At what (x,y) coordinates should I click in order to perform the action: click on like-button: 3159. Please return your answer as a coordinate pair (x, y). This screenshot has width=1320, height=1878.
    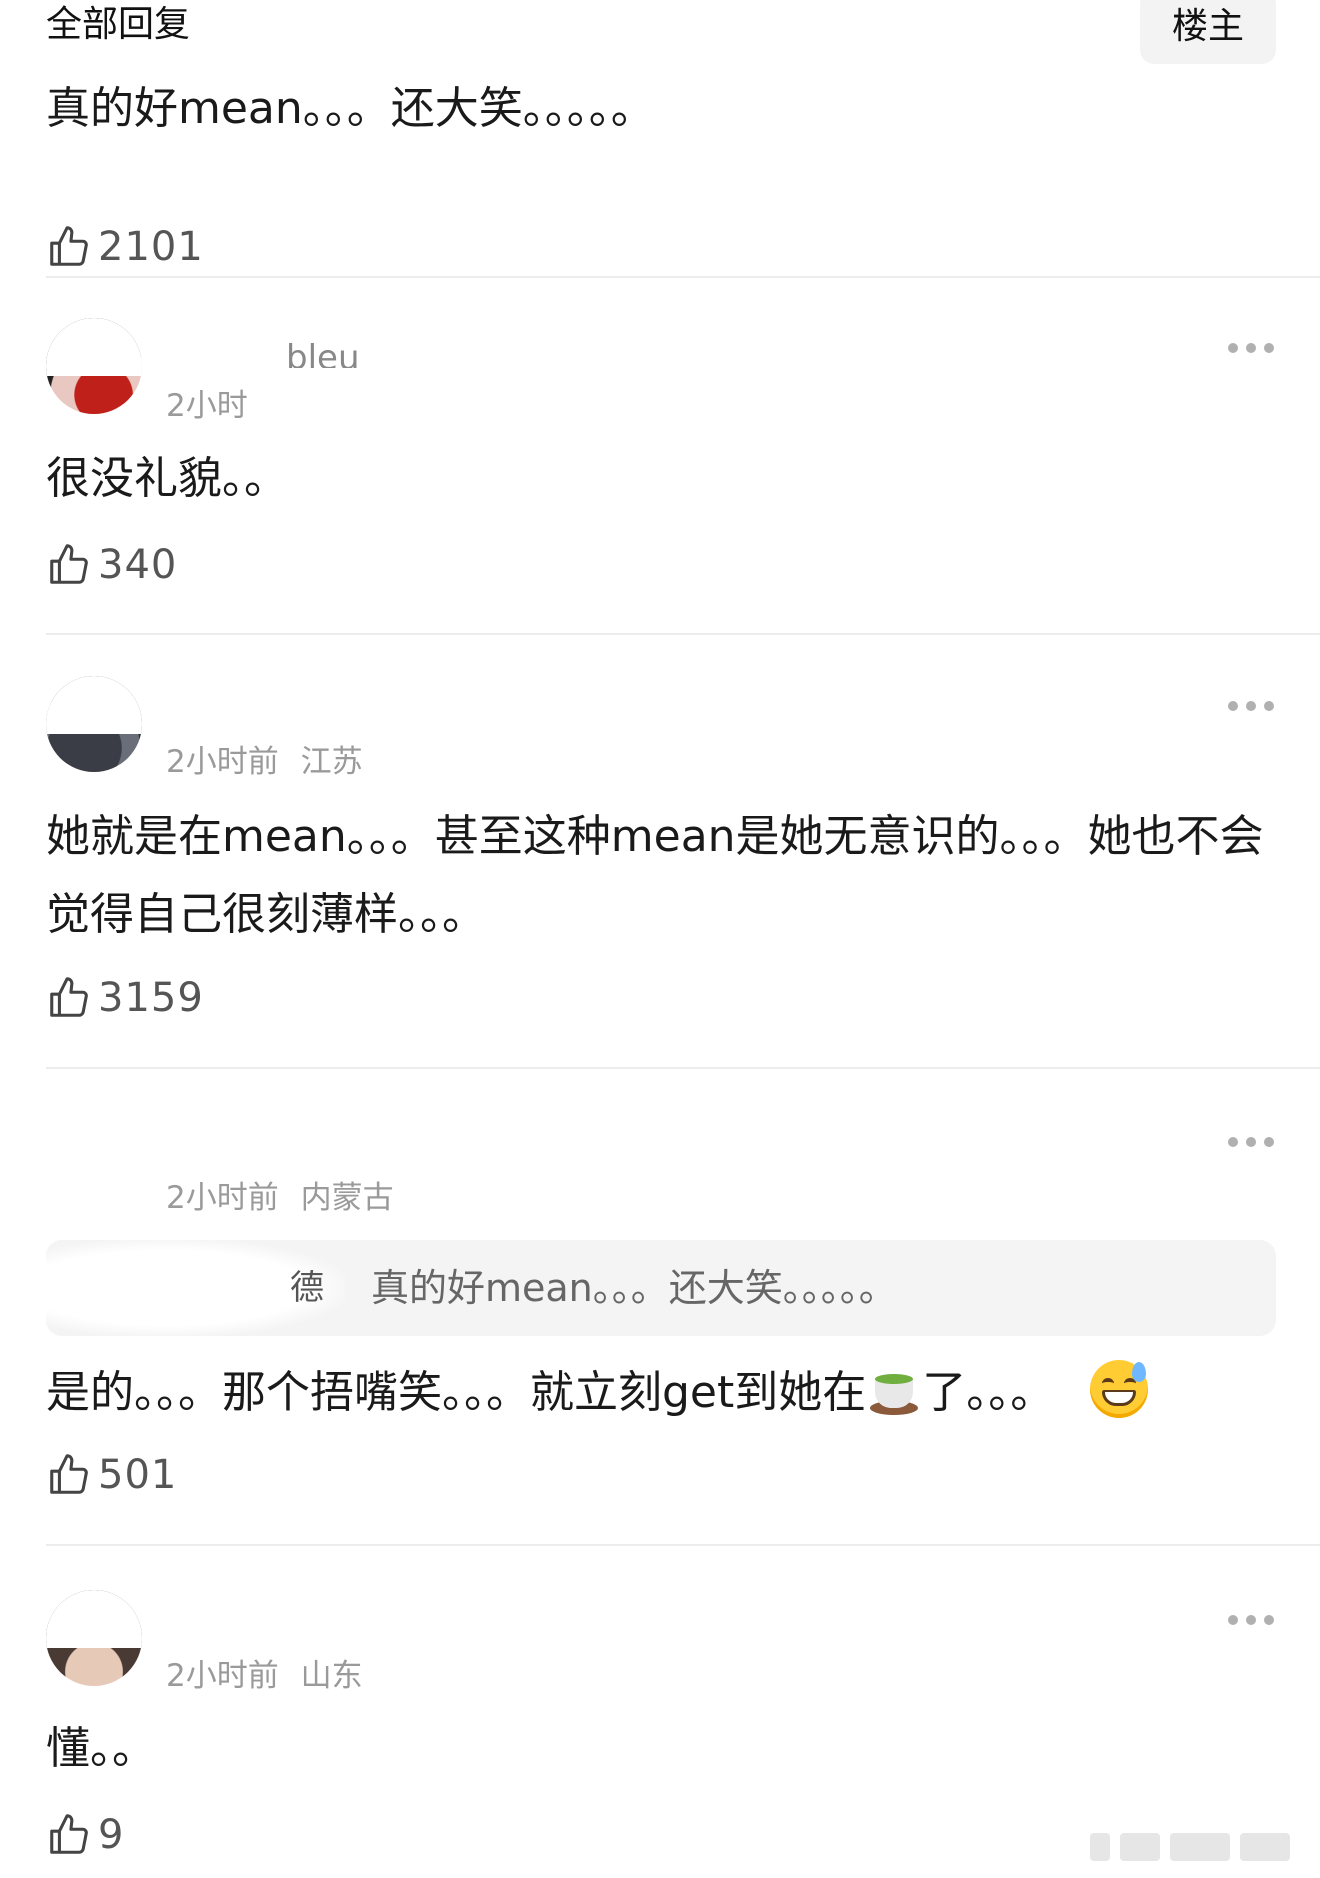
    Looking at the image, I should click on (125, 998).